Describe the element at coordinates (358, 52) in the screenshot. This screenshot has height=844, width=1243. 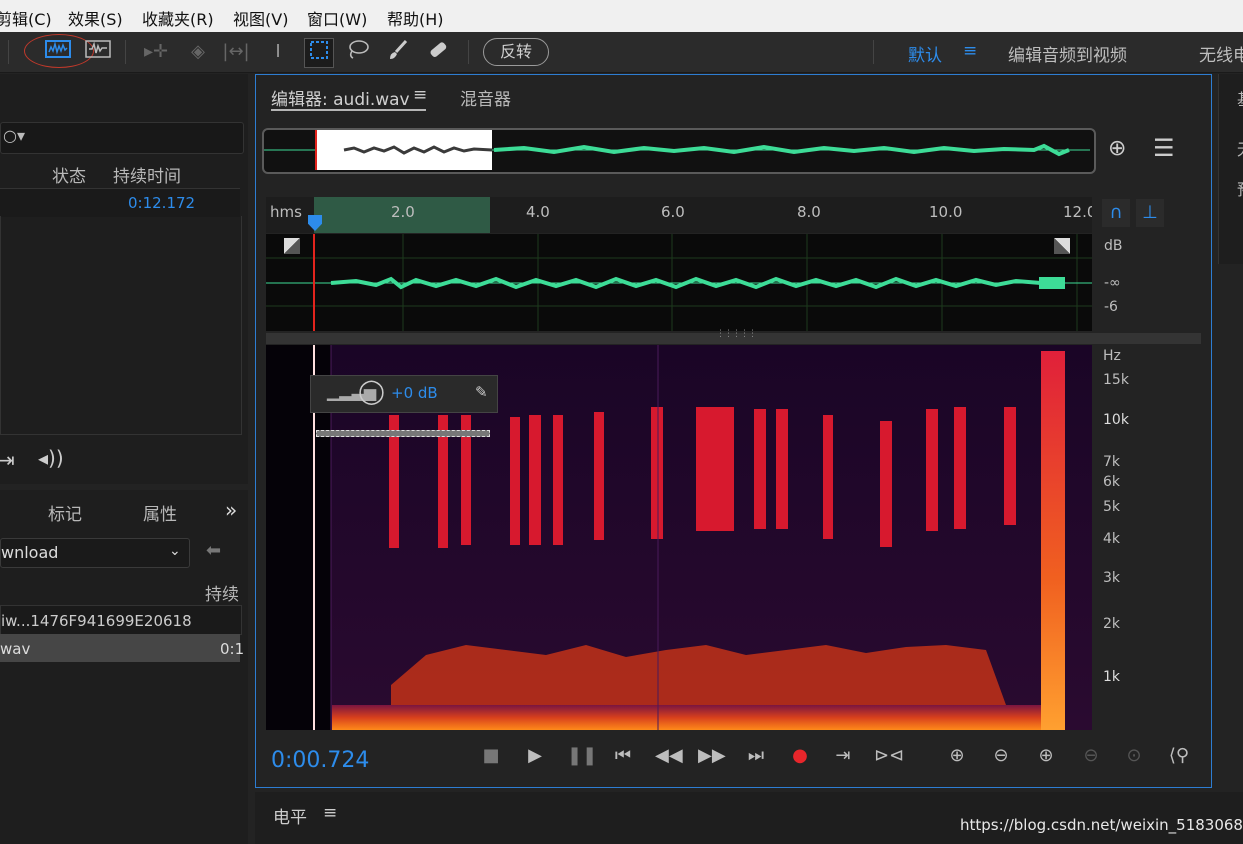
I see `lasso-icon` at that location.